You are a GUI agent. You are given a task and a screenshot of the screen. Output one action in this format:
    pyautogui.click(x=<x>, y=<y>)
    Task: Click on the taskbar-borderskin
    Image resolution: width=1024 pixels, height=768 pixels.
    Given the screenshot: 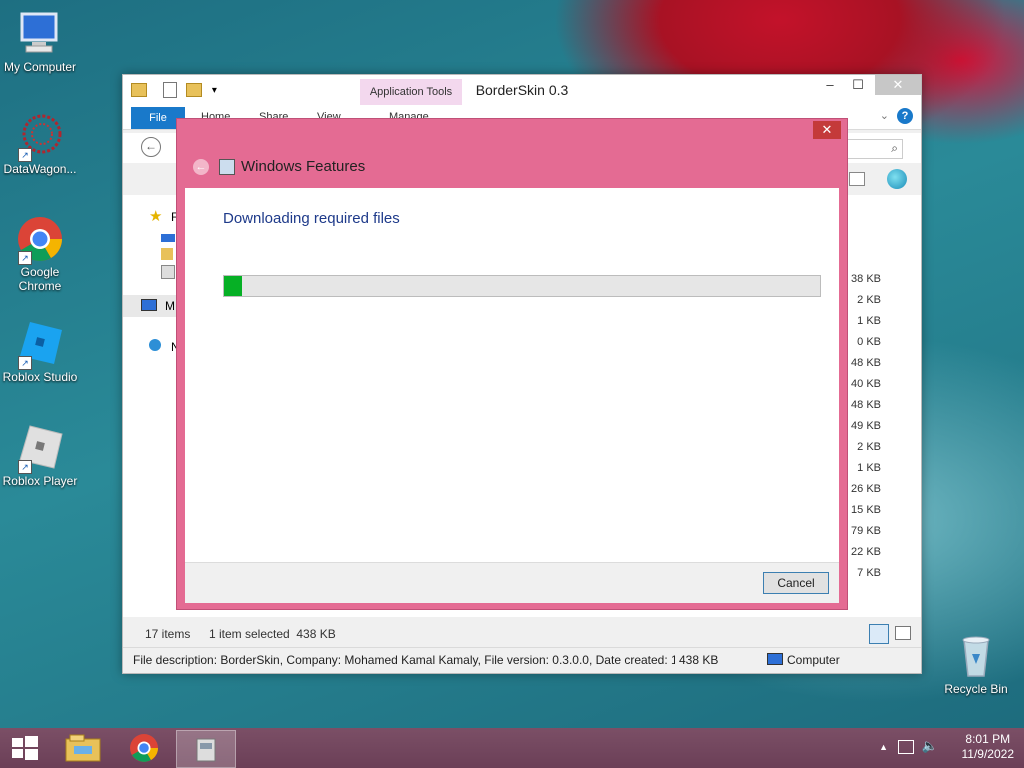 What is the action you would take?
    pyautogui.click(x=206, y=749)
    